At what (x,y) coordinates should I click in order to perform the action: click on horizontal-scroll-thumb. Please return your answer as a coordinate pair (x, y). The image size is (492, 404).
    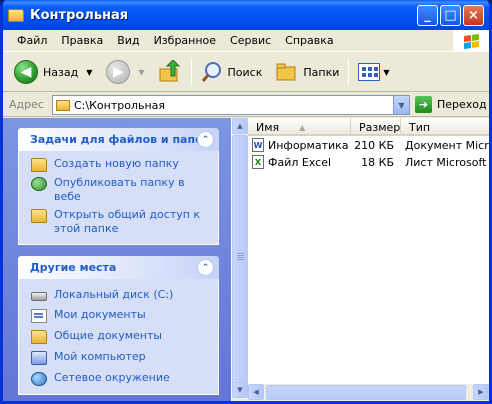
    Looking at the image, I should click on (366, 392).